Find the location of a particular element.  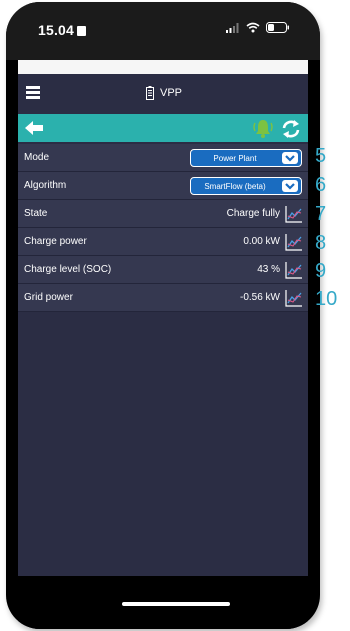

row-label: Grid power is located at coordinates (48, 297).